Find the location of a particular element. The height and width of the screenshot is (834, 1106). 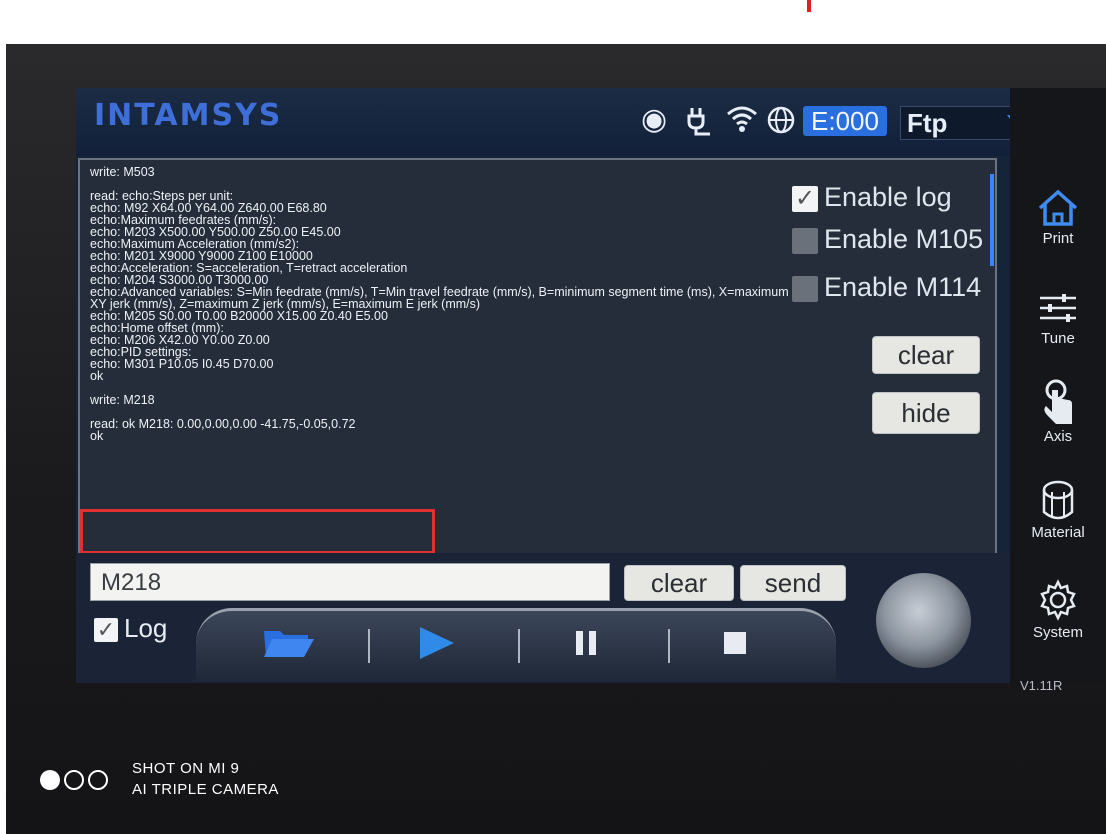

enable-log-label: Enable log is located at coordinates (888, 197).